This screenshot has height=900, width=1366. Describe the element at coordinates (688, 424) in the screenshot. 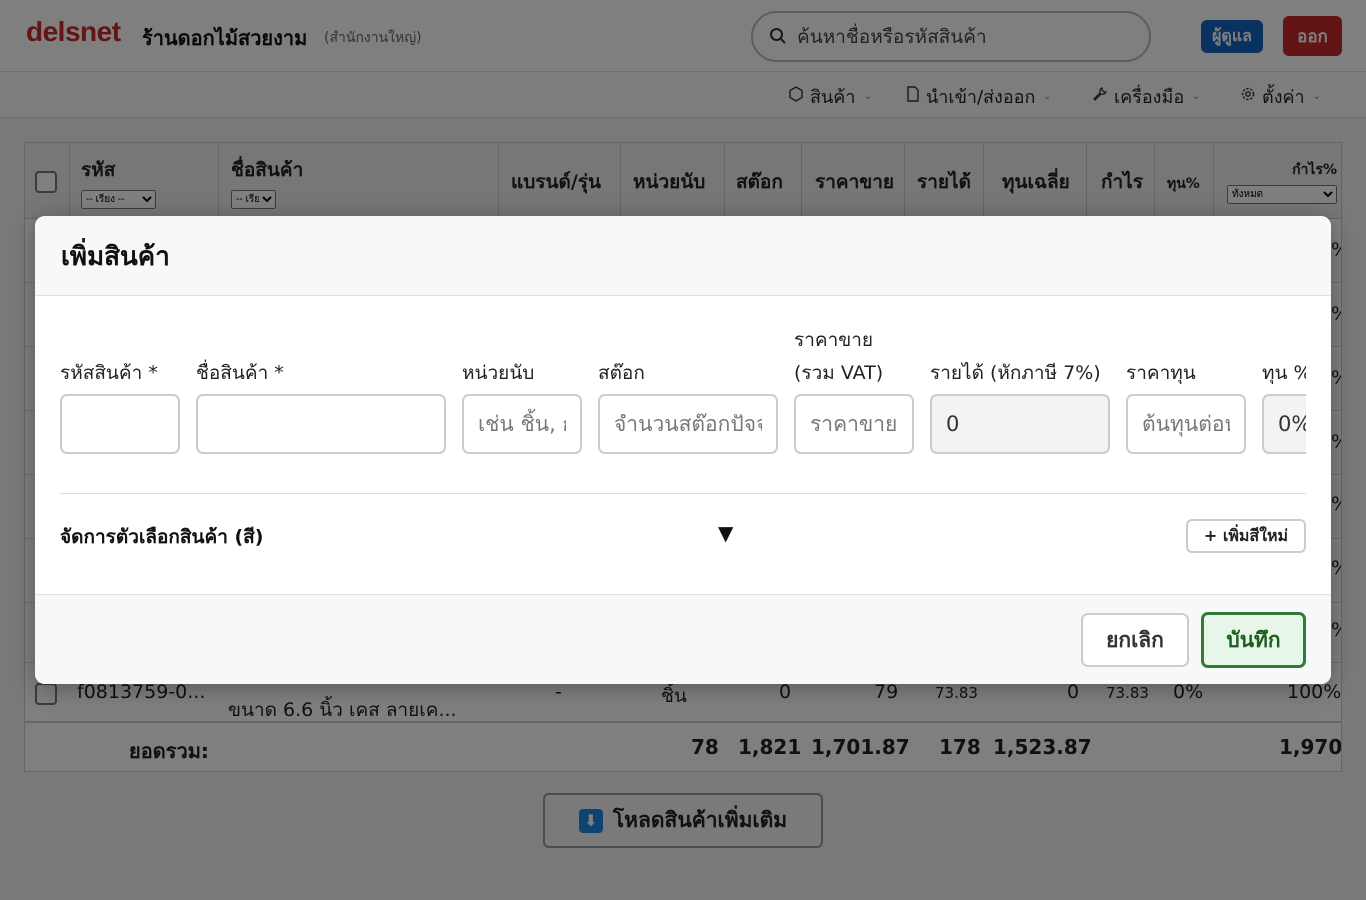

I see `stock-input` at that location.